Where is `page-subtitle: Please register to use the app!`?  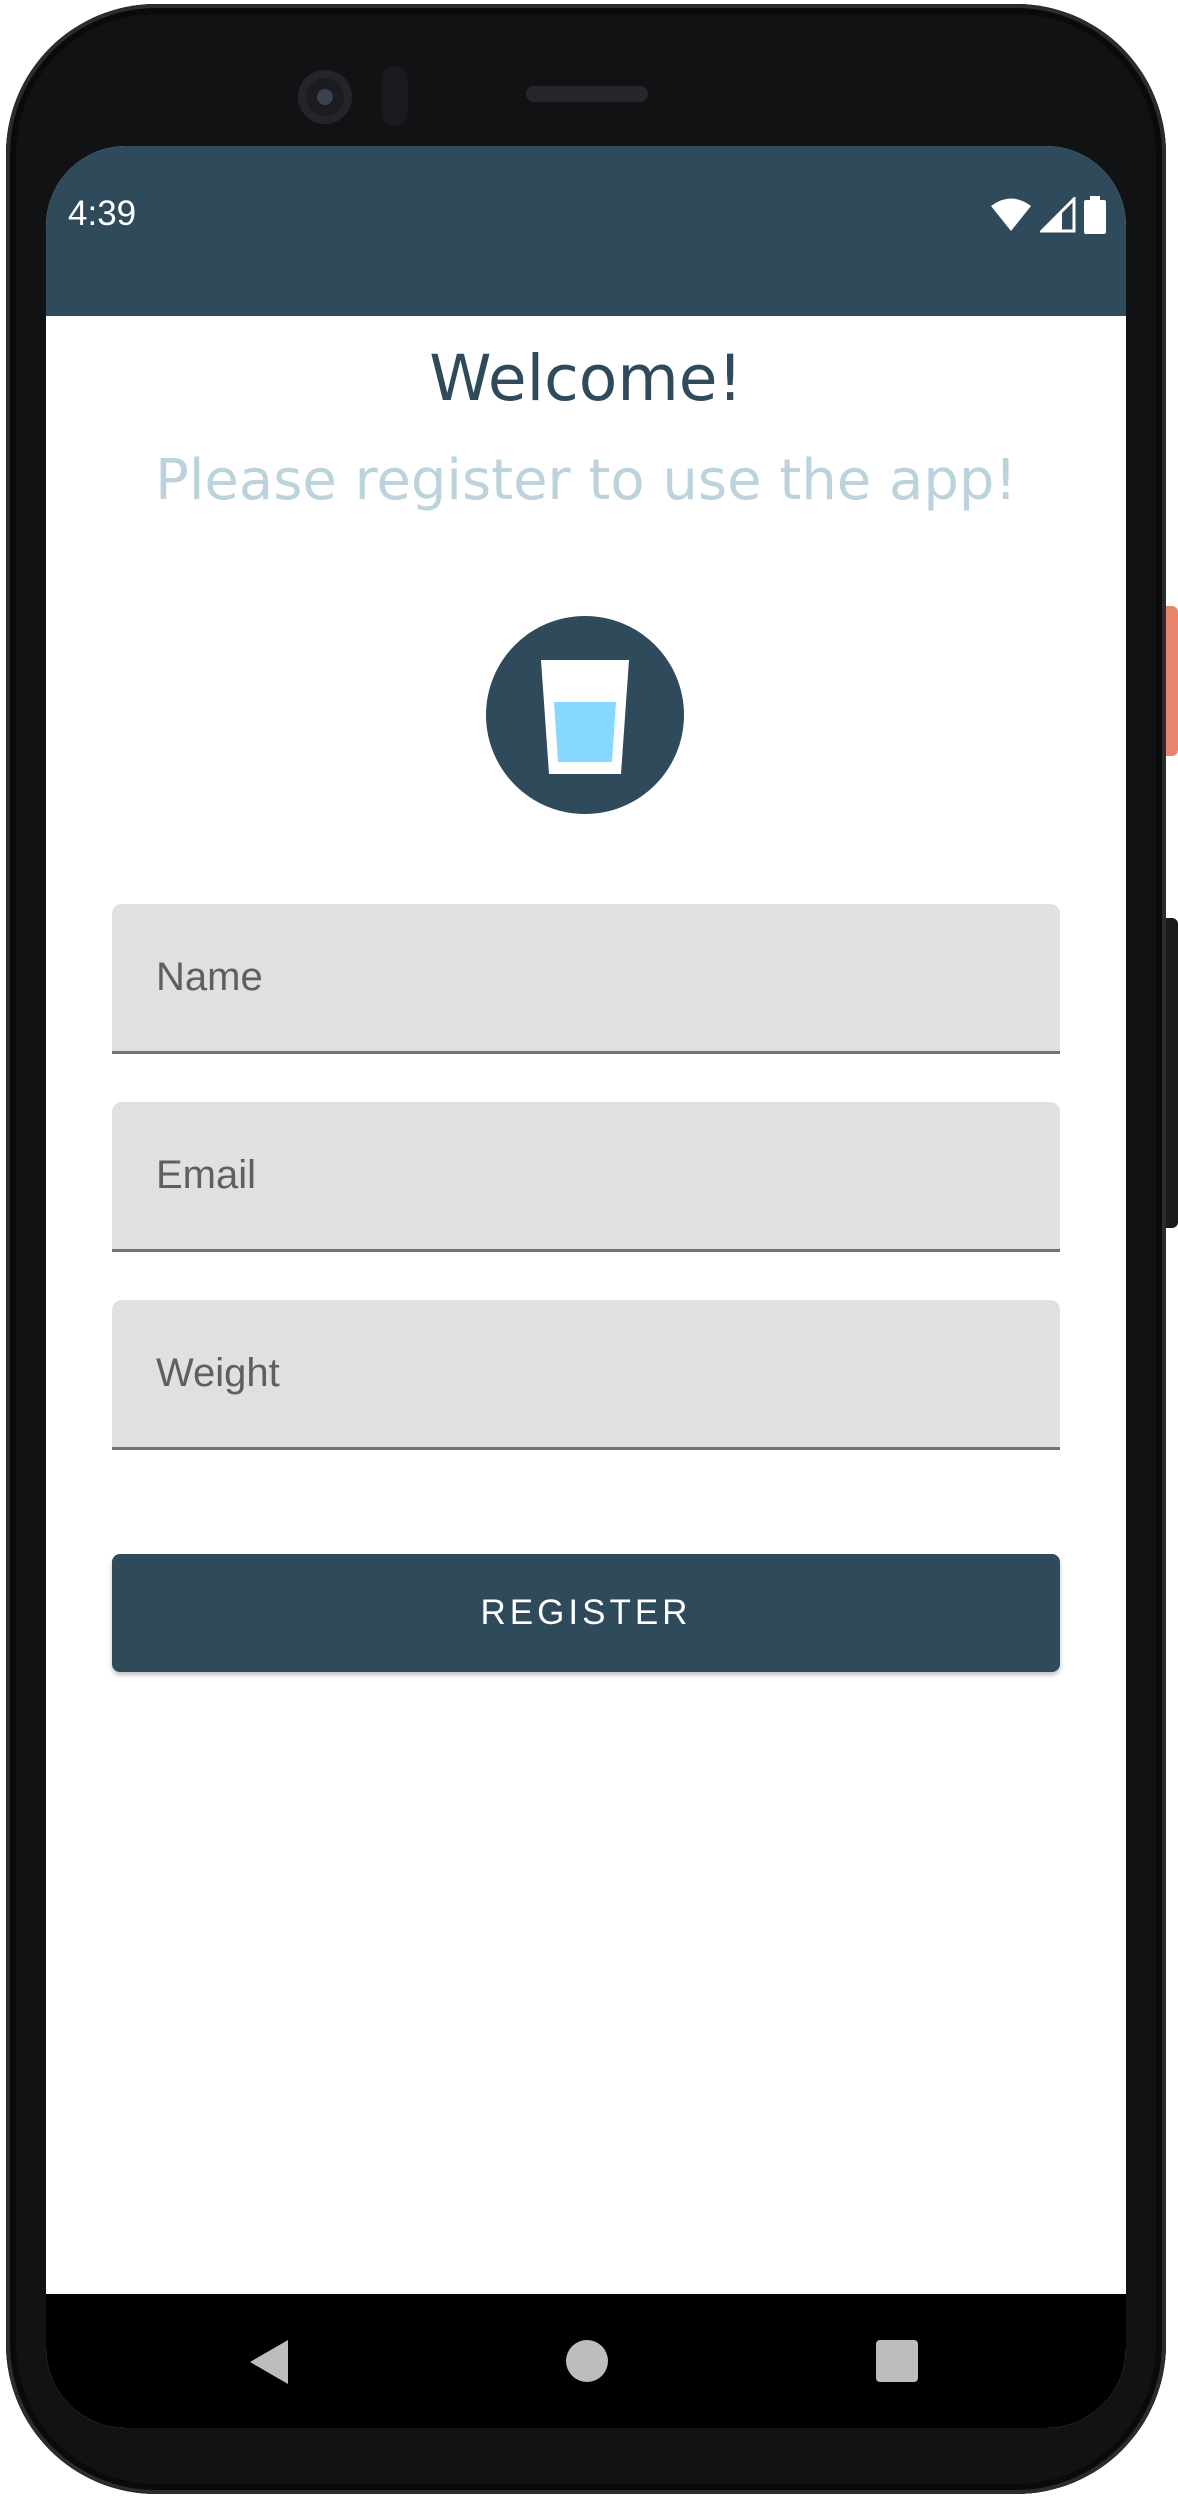
page-subtitle: Please register to use the app! is located at coordinates (586, 480).